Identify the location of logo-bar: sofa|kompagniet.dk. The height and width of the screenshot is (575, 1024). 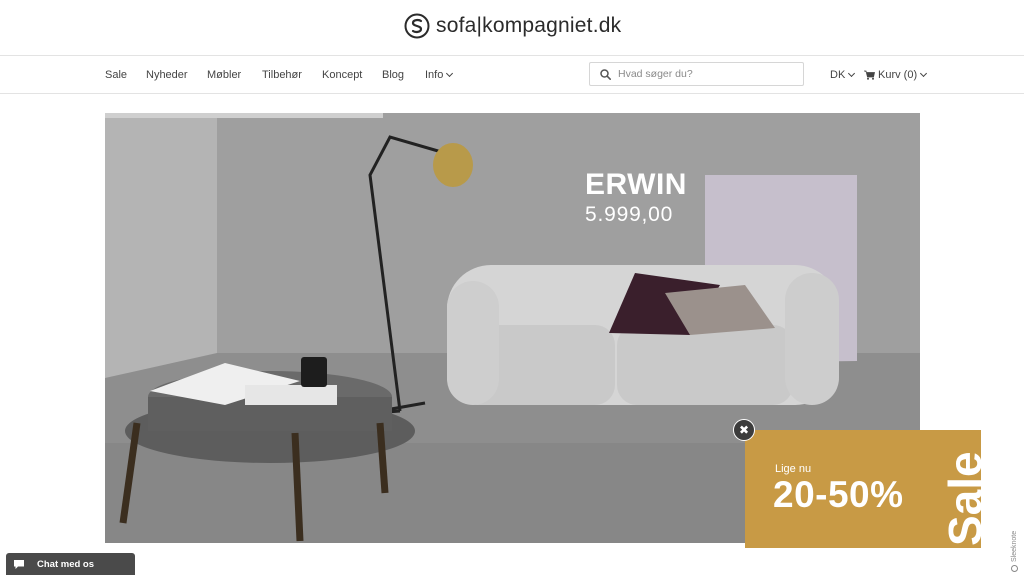
(512, 28).